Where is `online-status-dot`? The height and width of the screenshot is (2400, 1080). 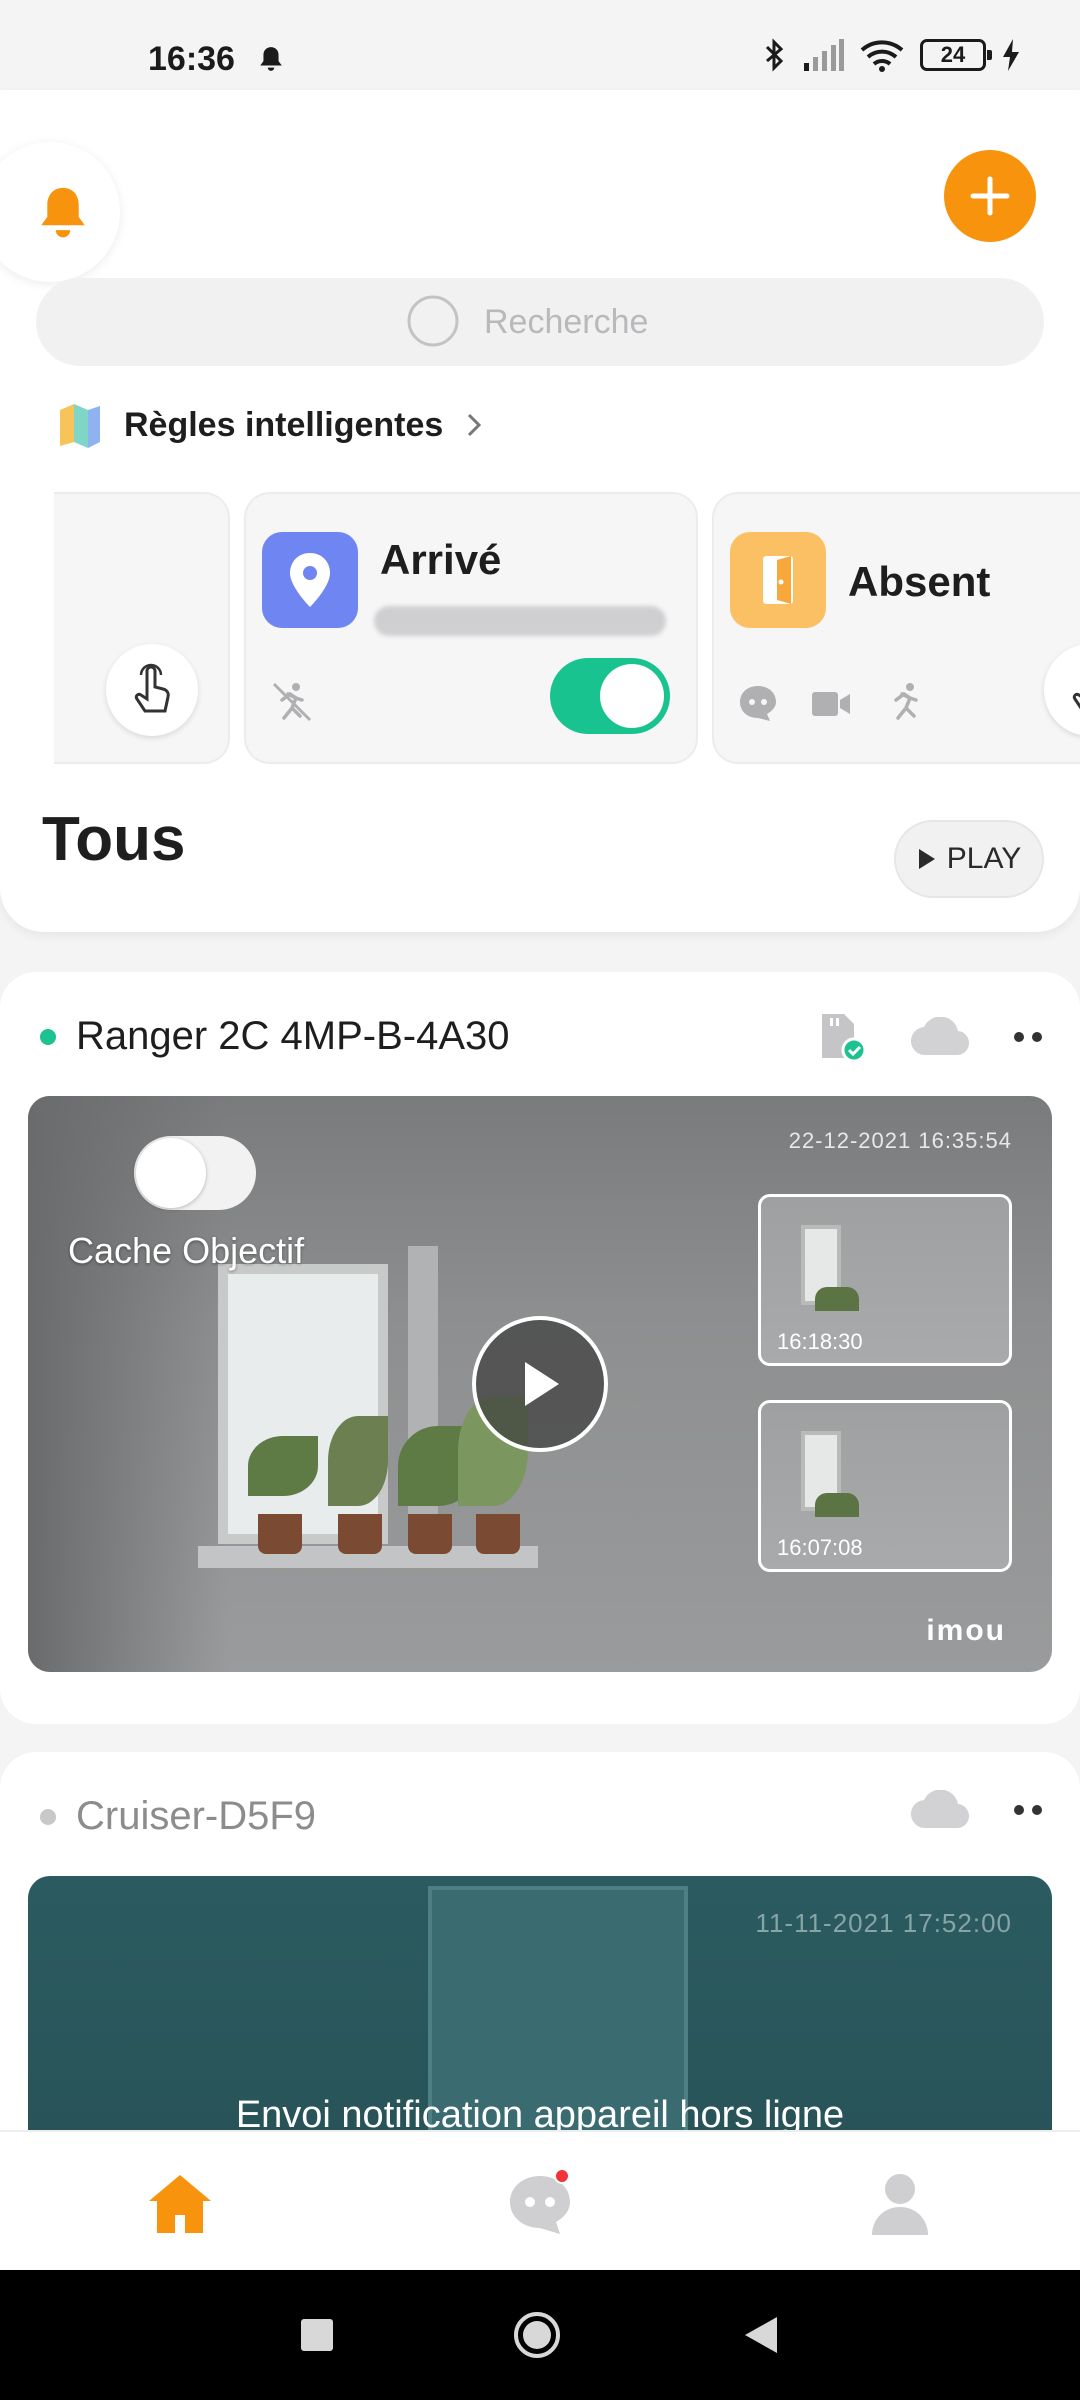 online-status-dot is located at coordinates (48, 1036).